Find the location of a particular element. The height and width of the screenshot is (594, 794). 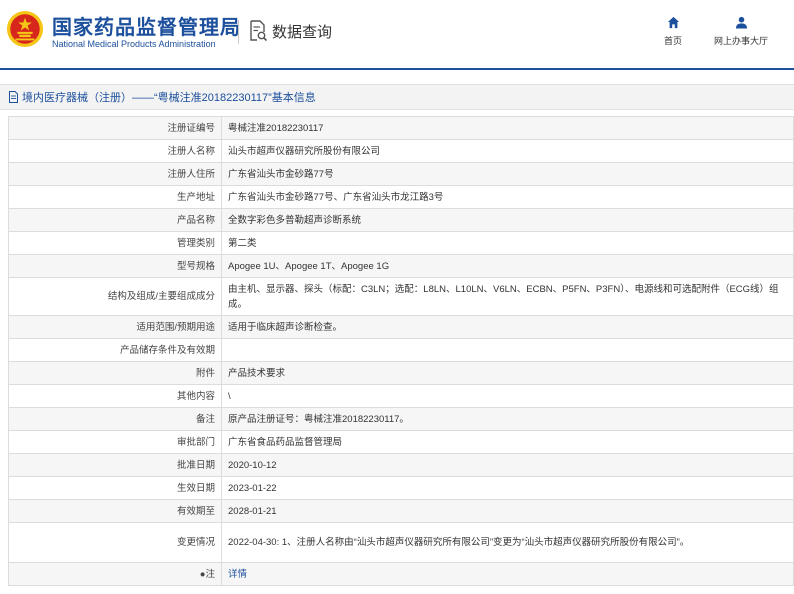

field-value: 产品技术要求 is located at coordinates (507, 373).